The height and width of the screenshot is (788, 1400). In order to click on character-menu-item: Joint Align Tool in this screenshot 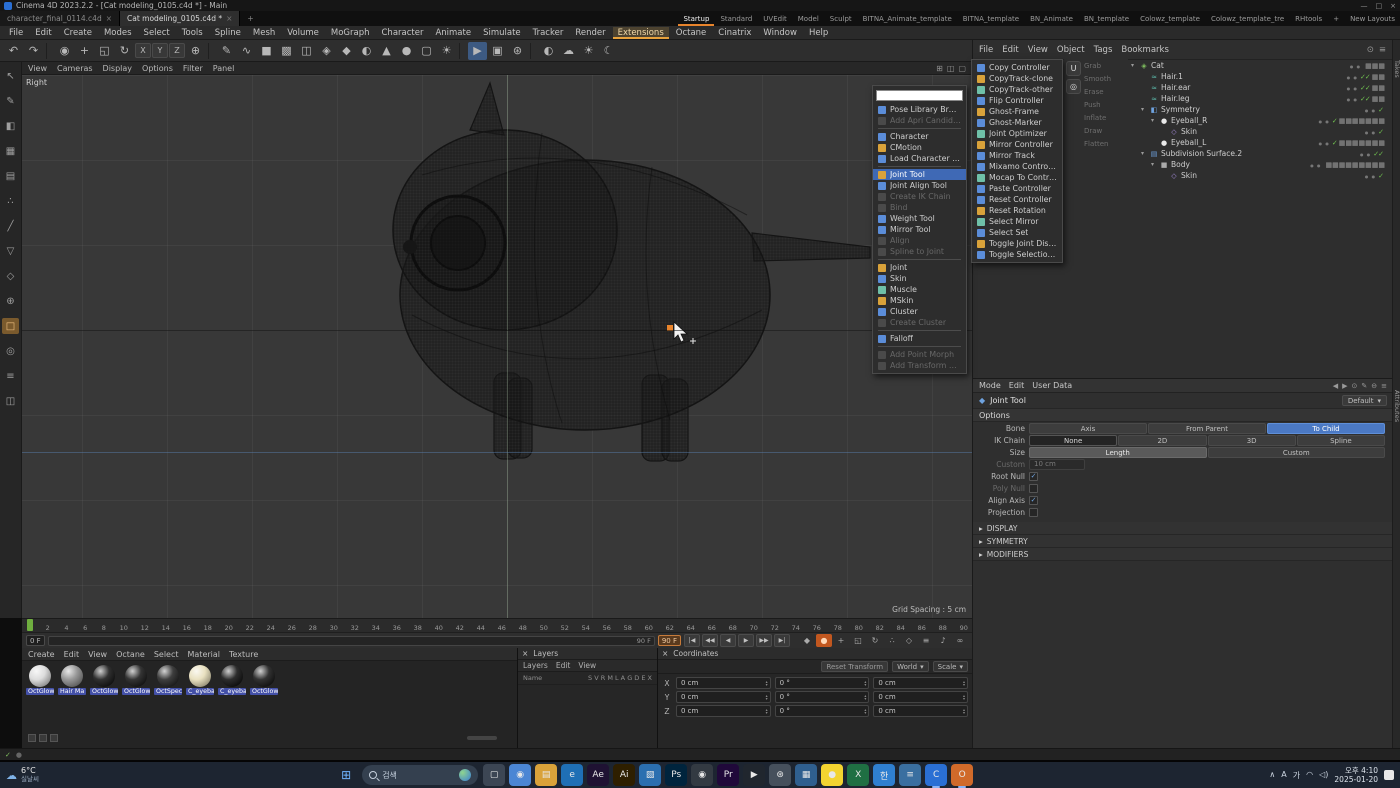, I will do `click(919, 185)`.